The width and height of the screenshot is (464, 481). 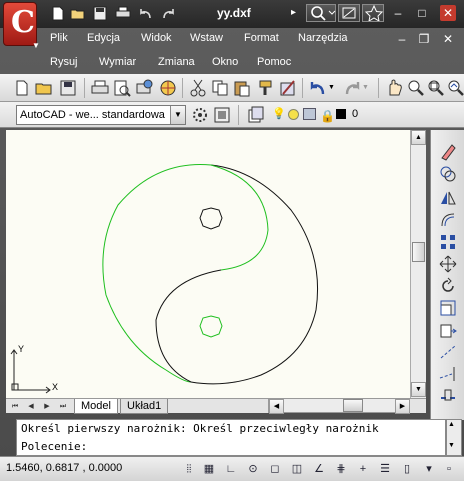 I want to click on lock-icon: 🔒, so click(x=327, y=116).